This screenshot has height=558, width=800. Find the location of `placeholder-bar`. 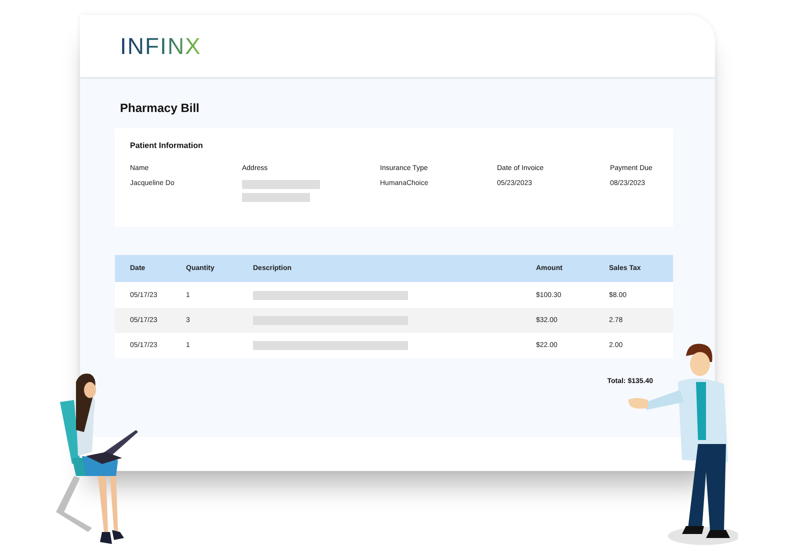

placeholder-bar is located at coordinates (276, 197).